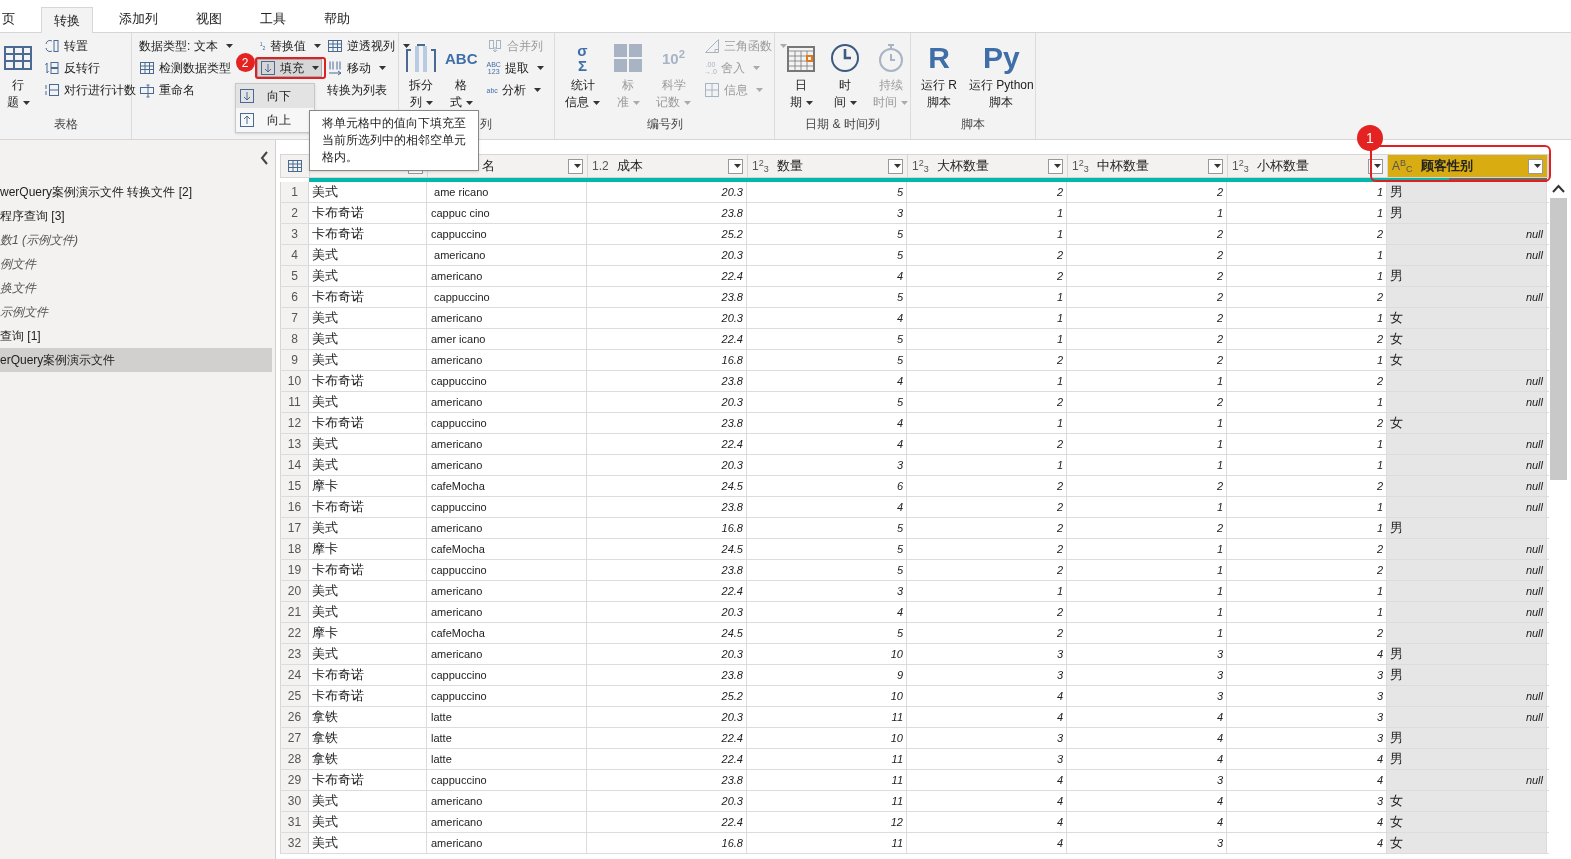 The width and height of the screenshot is (1571, 859). What do you see at coordinates (167, 90) in the screenshot?
I see `ribbon-button: 重命名` at bounding box center [167, 90].